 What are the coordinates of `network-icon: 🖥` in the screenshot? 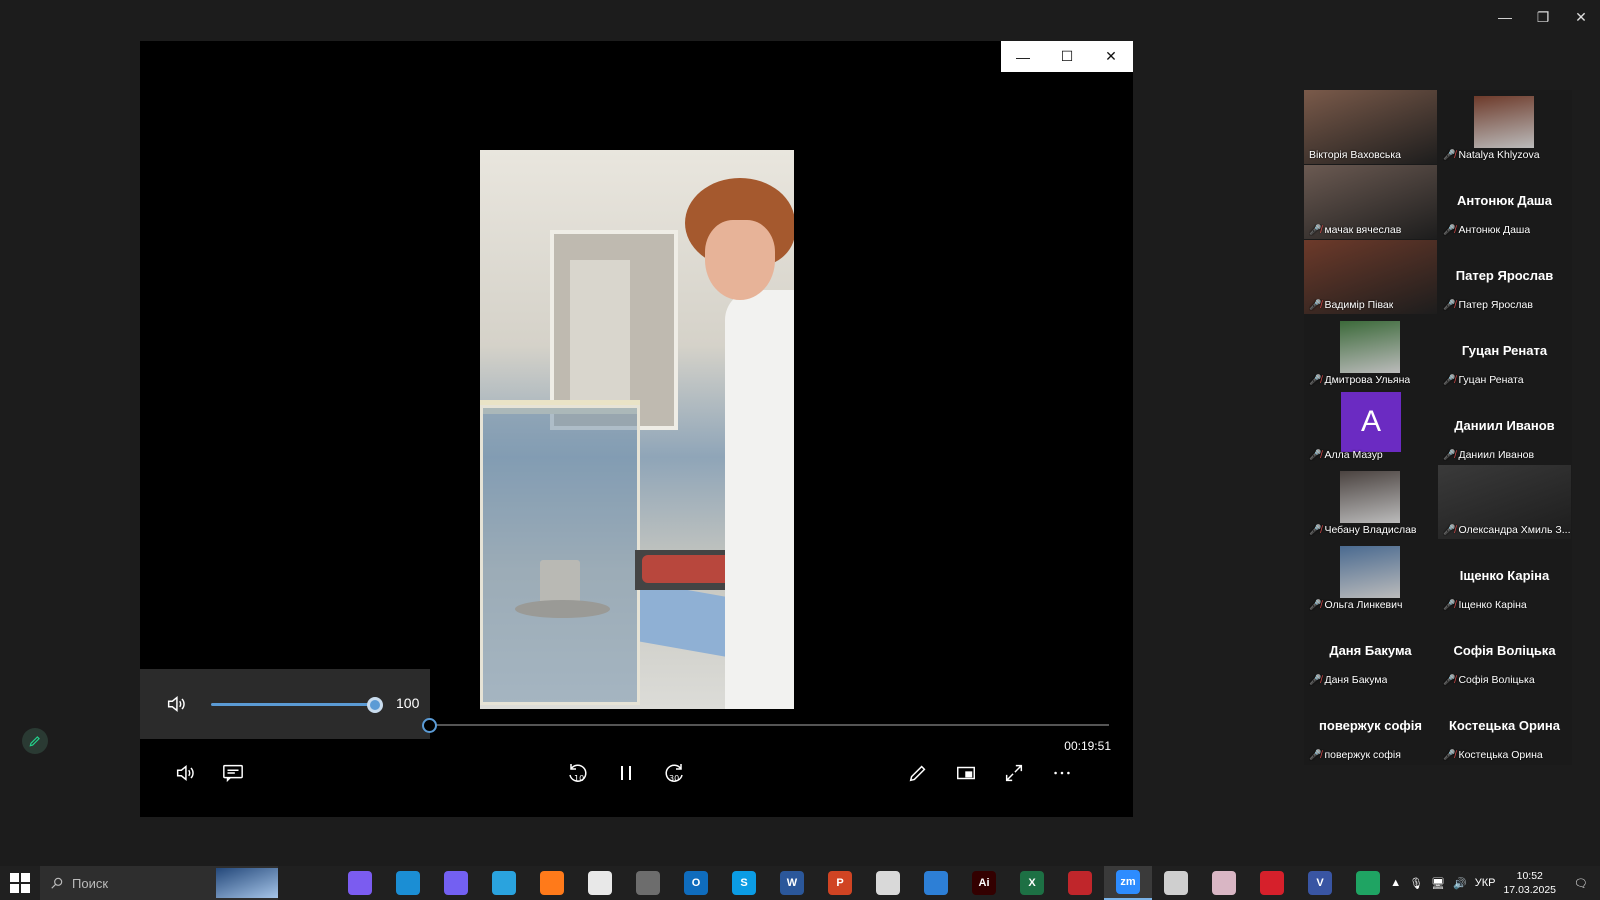 It's located at (1438, 883).